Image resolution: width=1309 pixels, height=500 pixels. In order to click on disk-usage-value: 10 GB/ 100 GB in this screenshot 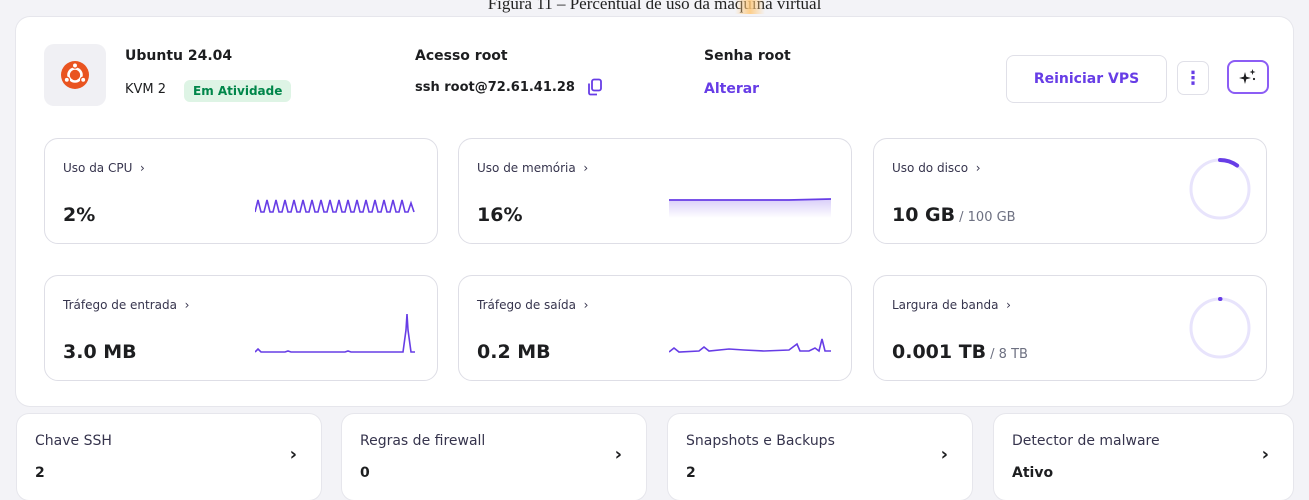, I will do `click(954, 215)`.